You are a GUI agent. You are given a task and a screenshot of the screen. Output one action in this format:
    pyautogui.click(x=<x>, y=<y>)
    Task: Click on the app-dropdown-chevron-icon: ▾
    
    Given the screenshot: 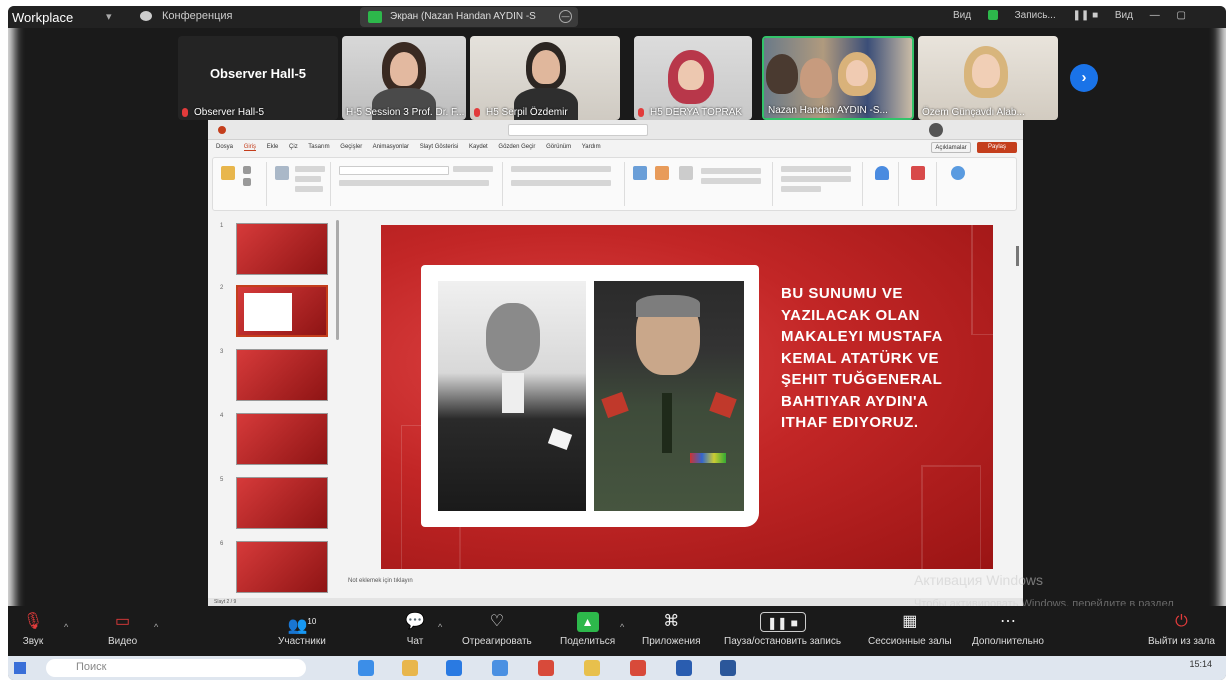 What is the action you would take?
    pyautogui.click(x=109, y=16)
    